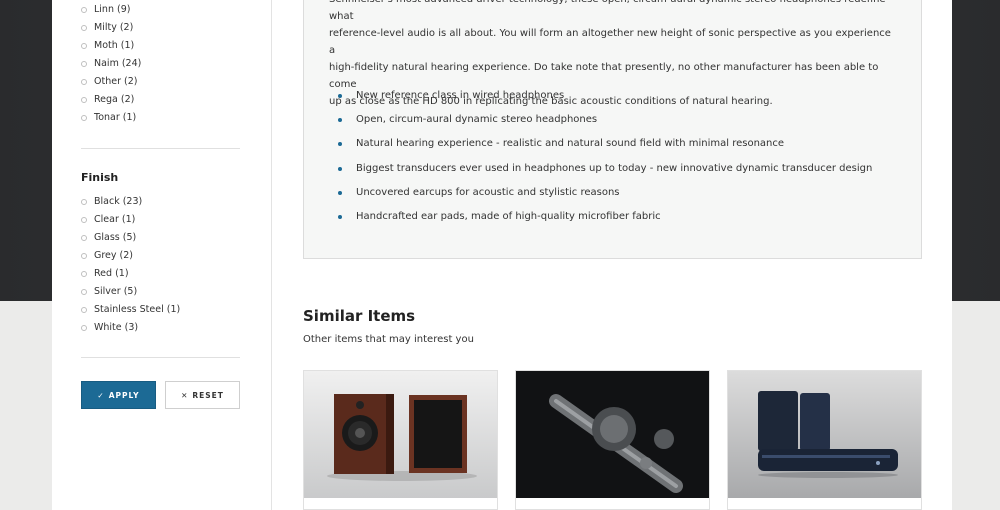 This screenshot has height=510, width=1000. I want to click on filter-option-rega: Rega (2), so click(111, 100).